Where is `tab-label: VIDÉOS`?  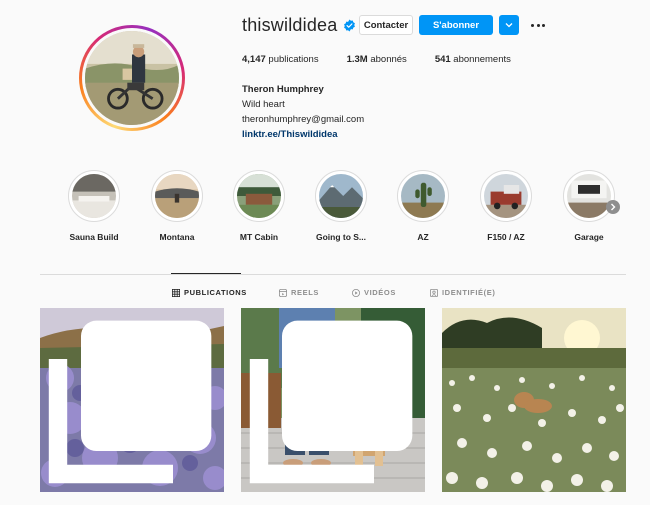
tab-label: VIDÉOS is located at coordinates (380, 292).